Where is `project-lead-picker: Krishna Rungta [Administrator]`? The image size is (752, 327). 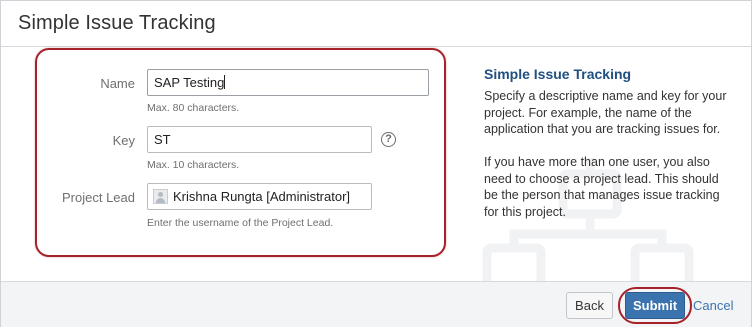 project-lead-picker: Krishna Rungta [Administrator] is located at coordinates (259, 196).